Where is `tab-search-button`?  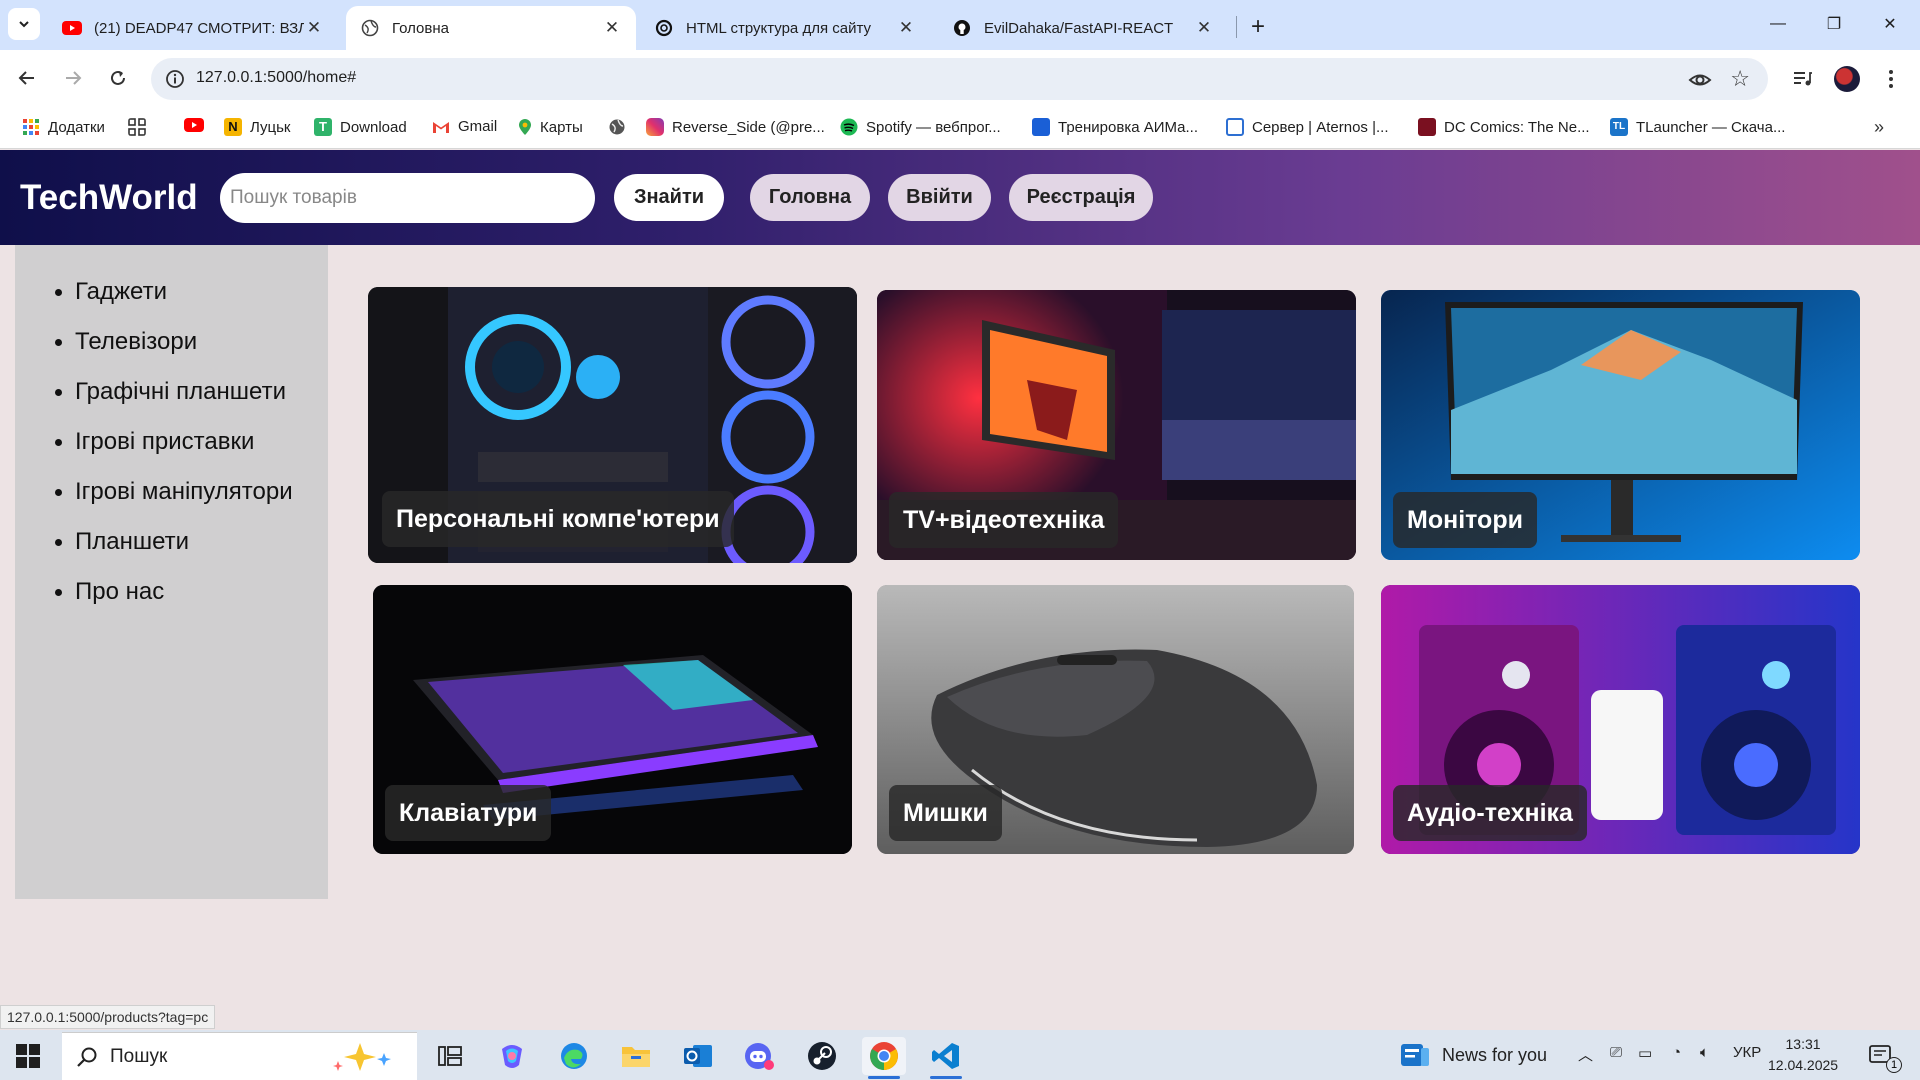 tab-search-button is located at coordinates (24, 24).